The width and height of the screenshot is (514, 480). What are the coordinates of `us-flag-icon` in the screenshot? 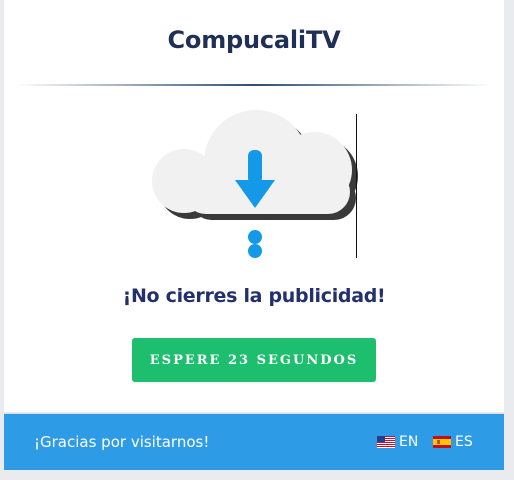 It's located at (386, 442).